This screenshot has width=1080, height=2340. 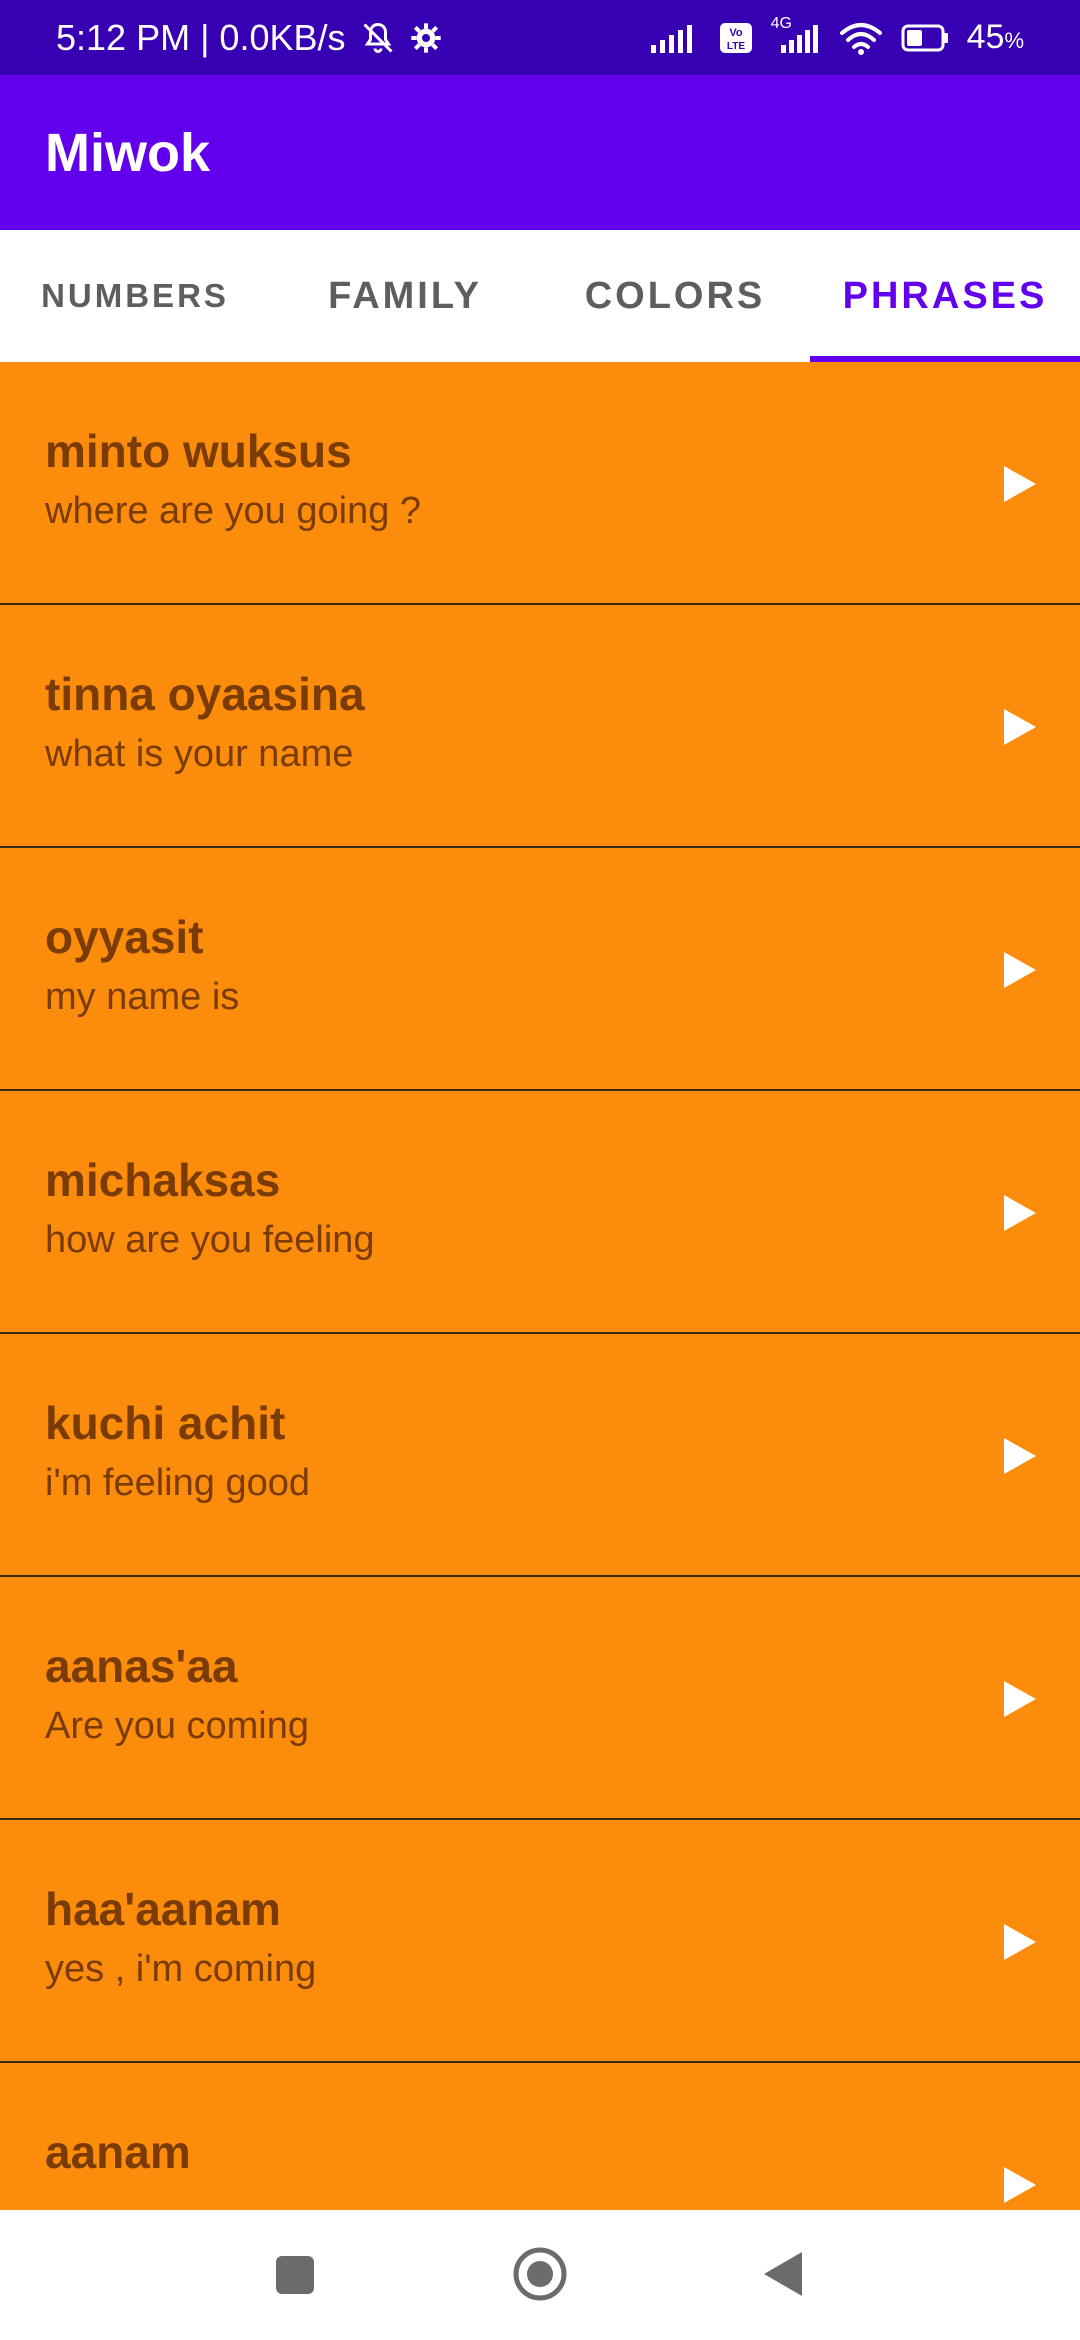 I want to click on gear-icon, so click(x=426, y=38).